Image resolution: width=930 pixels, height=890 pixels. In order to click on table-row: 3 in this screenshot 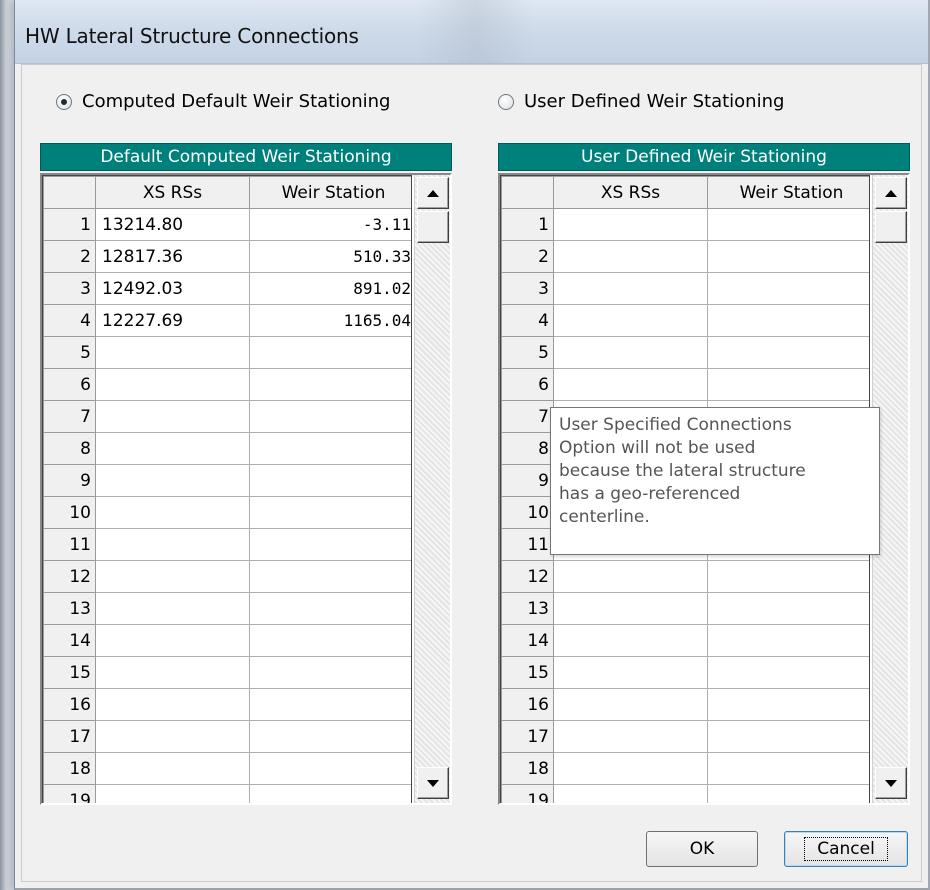, I will do `click(685, 288)`.